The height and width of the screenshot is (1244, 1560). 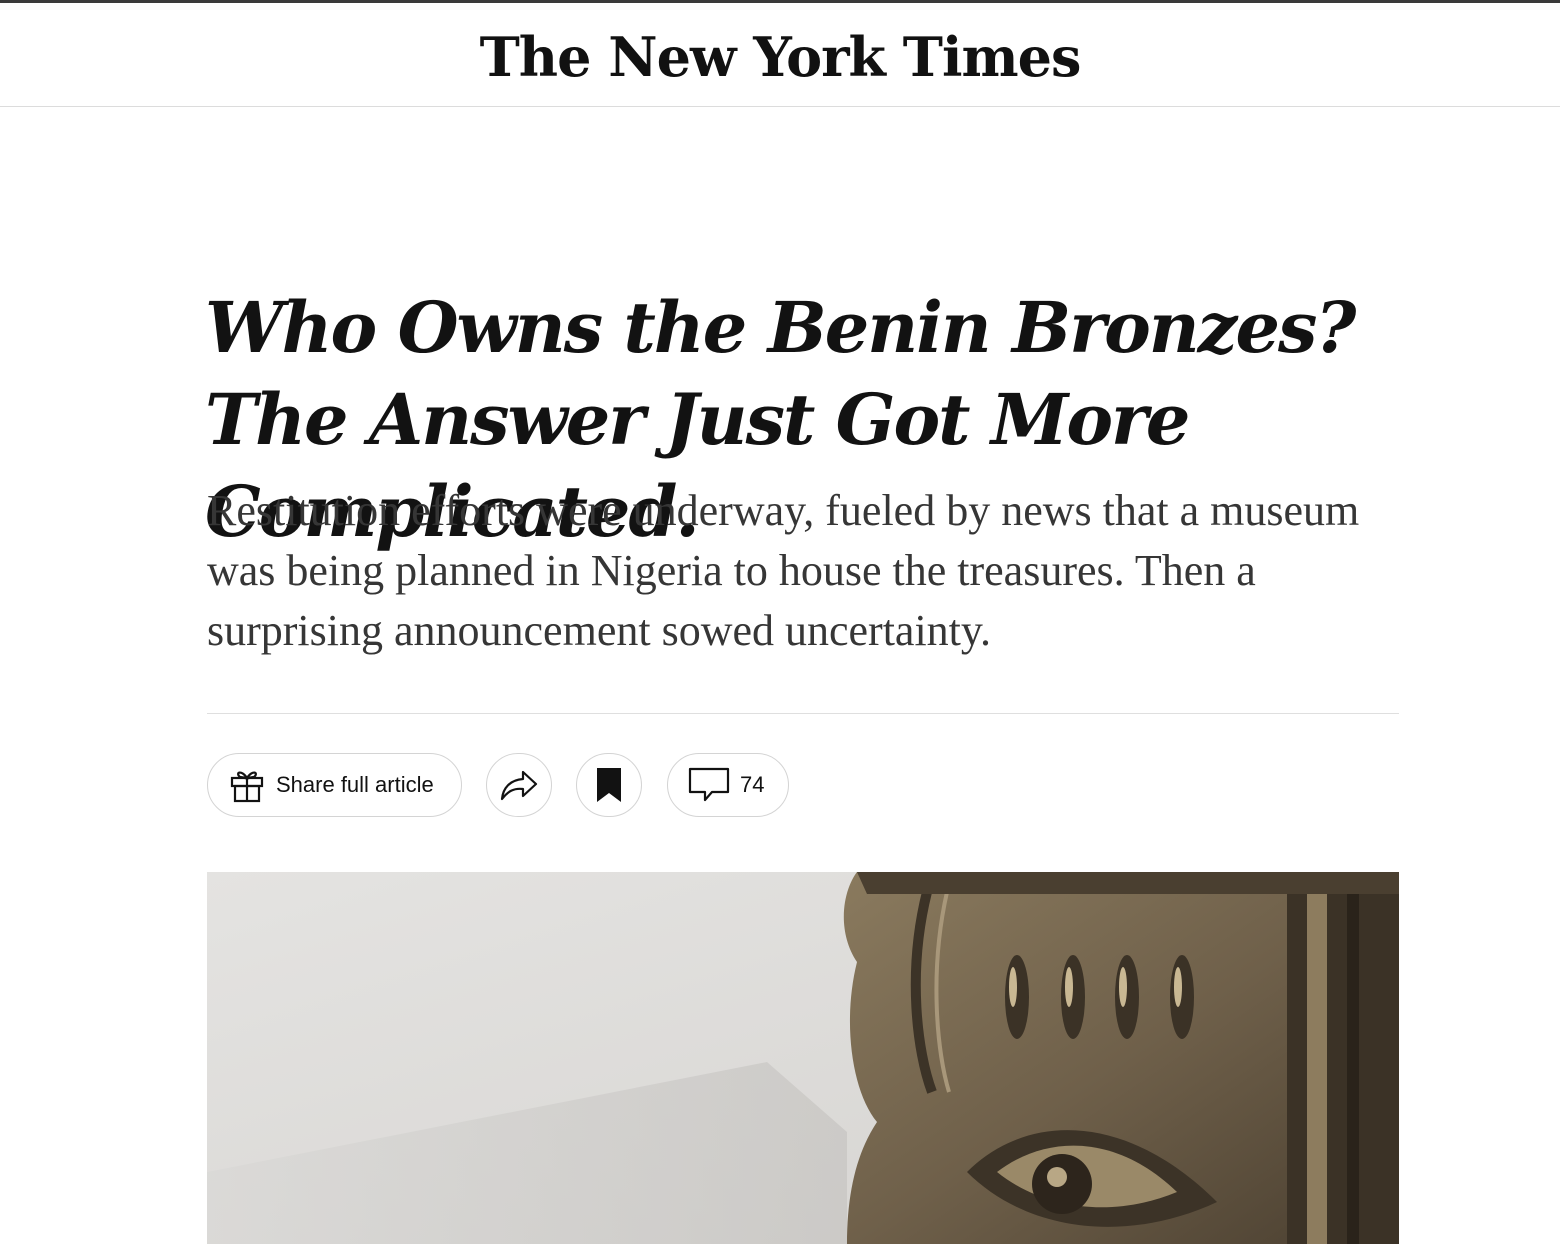 I want to click on share-full-article-button: Share full article, so click(x=334, y=785).